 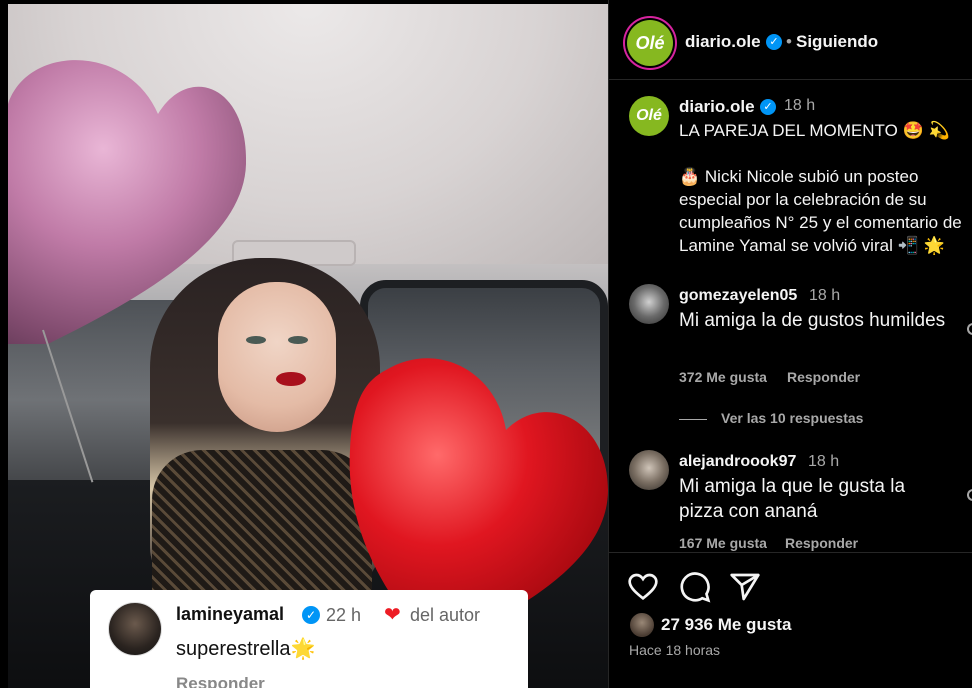 What do you see at coordinates (792, 418) in the screenshot?
I see `view-replies-label: Ver las 10 respuestas` at bounding box center [792, 418].